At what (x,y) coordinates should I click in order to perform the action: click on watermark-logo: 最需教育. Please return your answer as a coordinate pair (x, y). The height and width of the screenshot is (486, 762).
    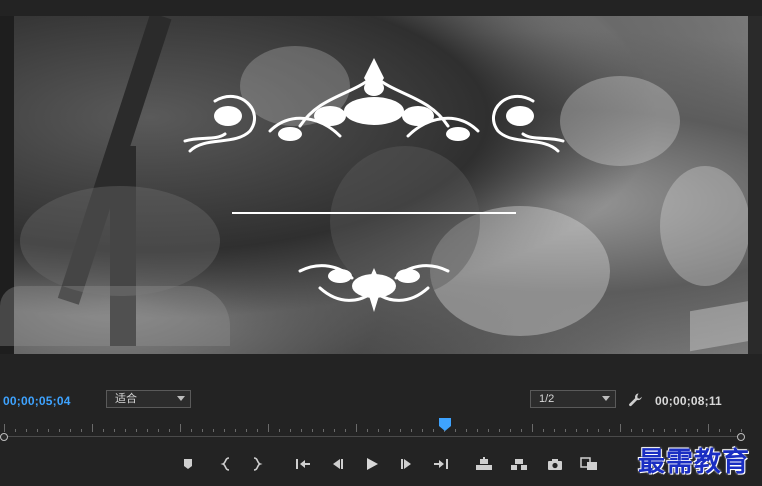
    Looking at the image, I should click on (694, 462).